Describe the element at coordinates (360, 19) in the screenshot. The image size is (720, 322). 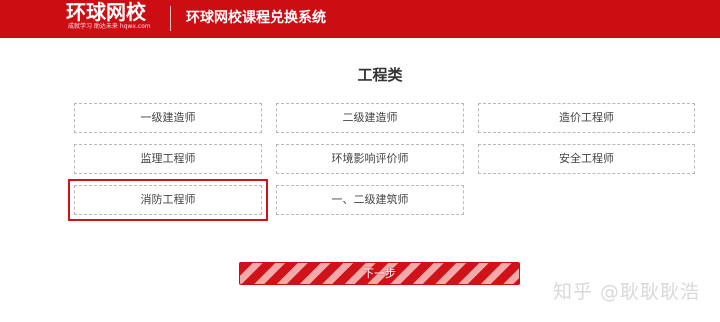
I see `top-header-bar: 环球网校 成就学习 助达未来 hqwx.com 环球网校课程兑换系统` at that location.